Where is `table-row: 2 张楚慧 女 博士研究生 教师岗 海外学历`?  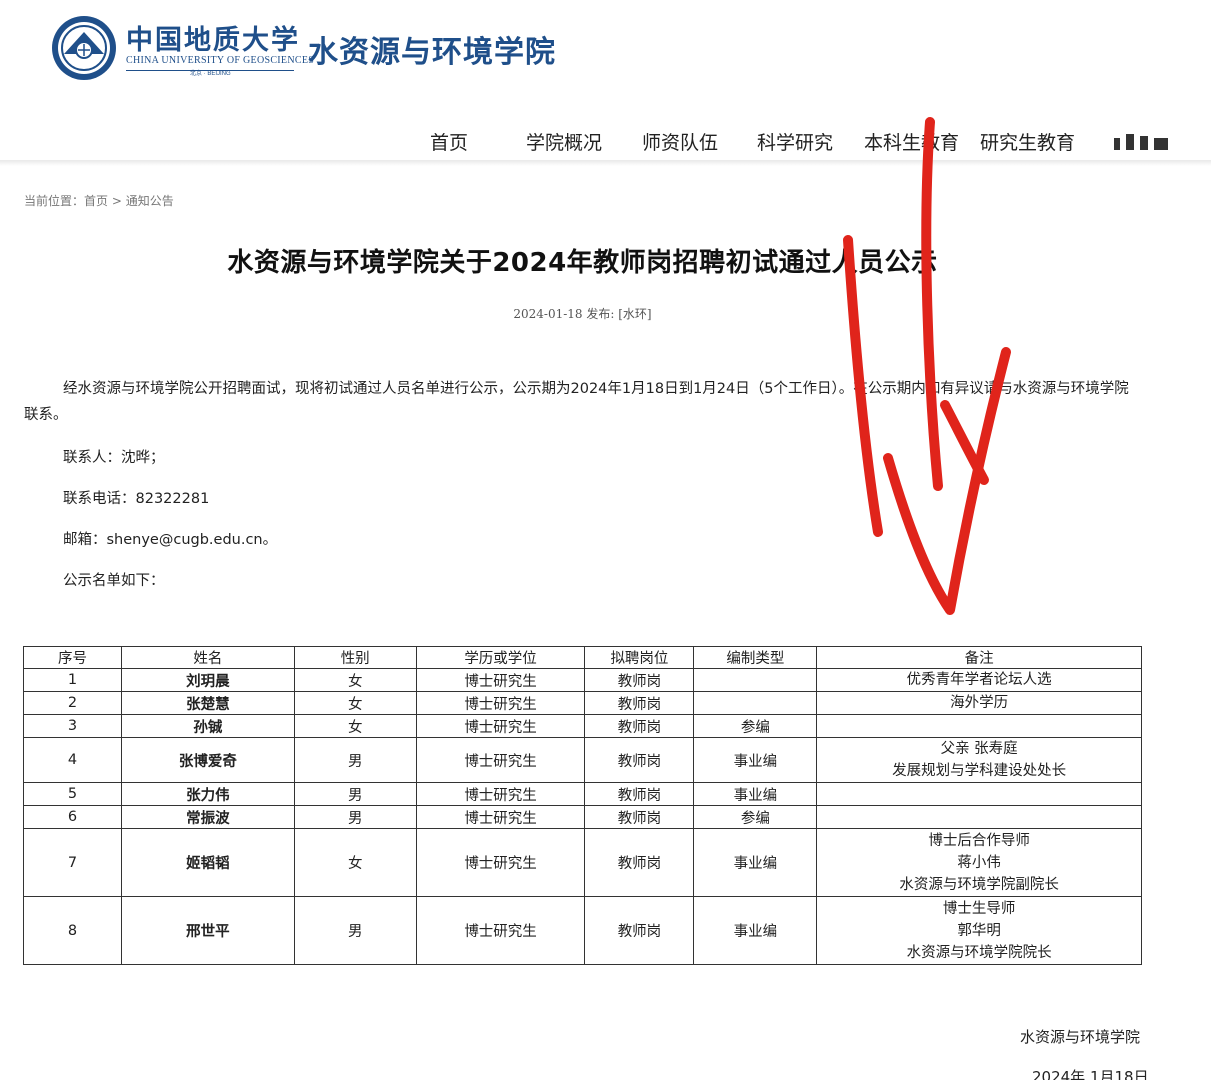
table-row: 2 张楚慧 女 博士研究生 教师岗 海外学历 is located at coordinates (582, 703).